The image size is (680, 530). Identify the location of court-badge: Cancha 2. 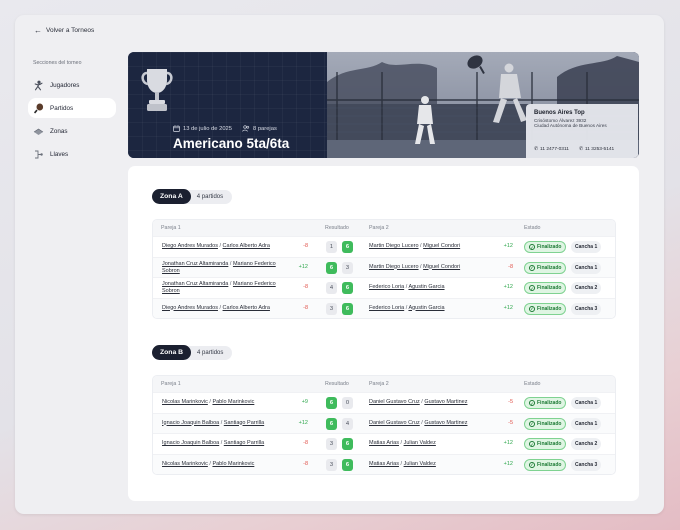
(586, 444).